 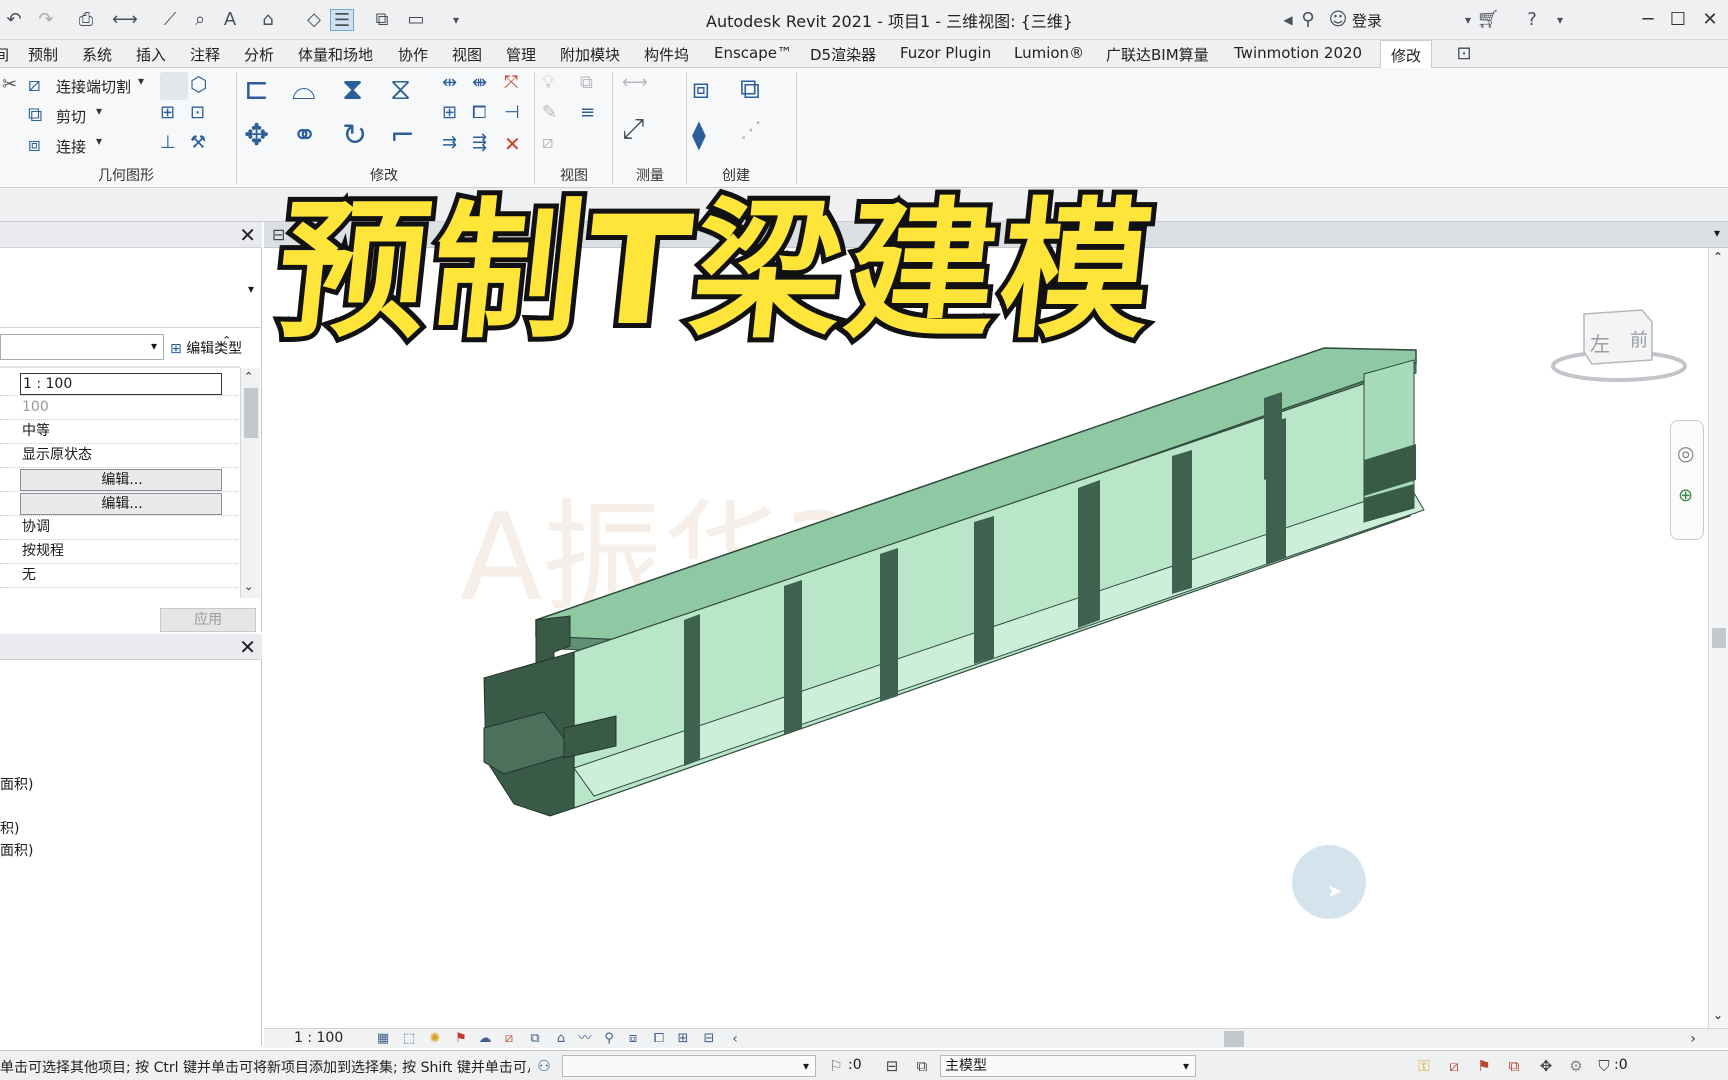 What do you see at coordinates (1619, 345) in the screenshot?
I see `view-cube: 左 前` at bounding box center [1619, 345].